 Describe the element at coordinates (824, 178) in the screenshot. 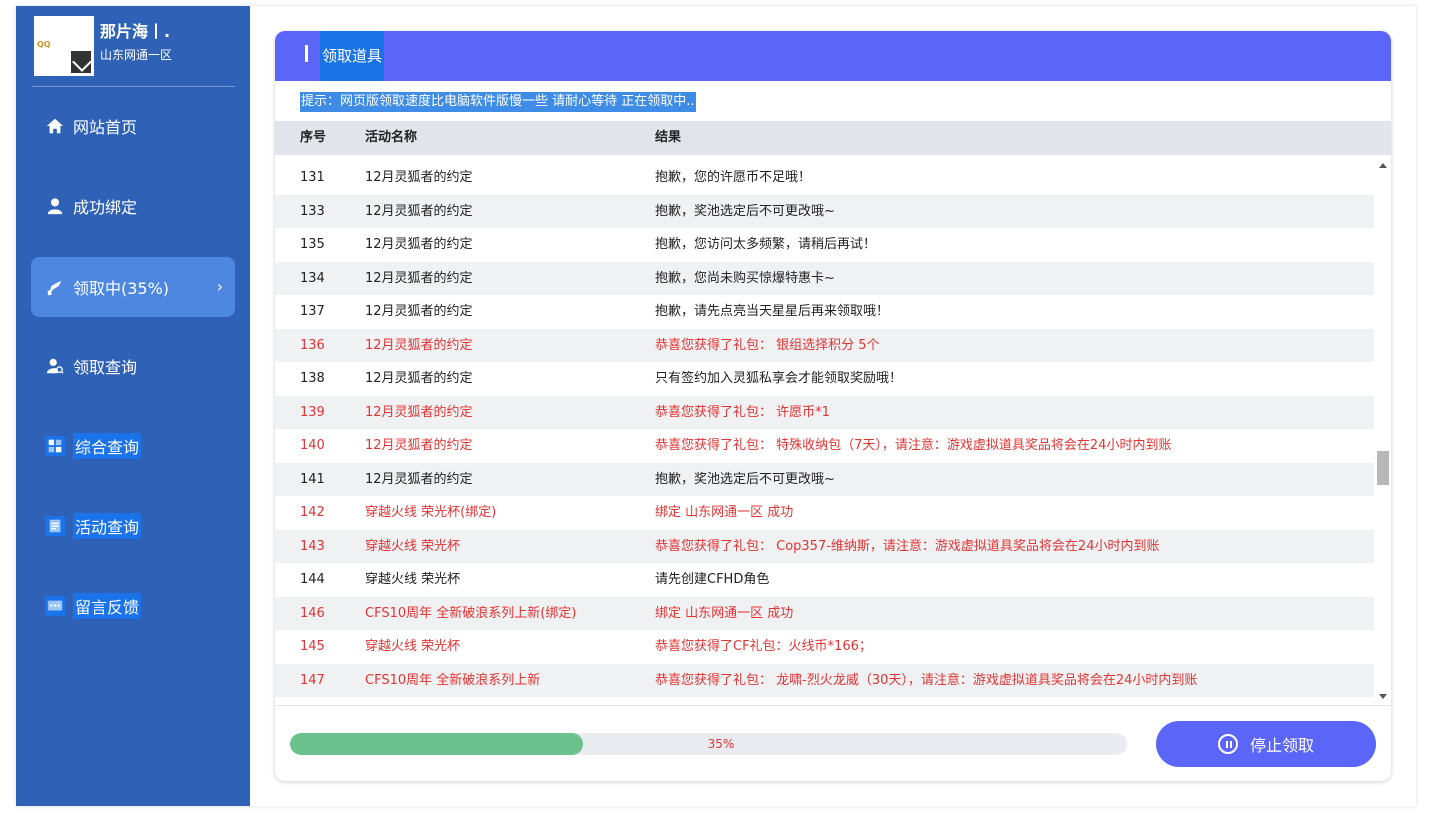

I see `table-row: 131 12月灵狐者的约定 抱歉，您的许愿币不足哦！` at that location.